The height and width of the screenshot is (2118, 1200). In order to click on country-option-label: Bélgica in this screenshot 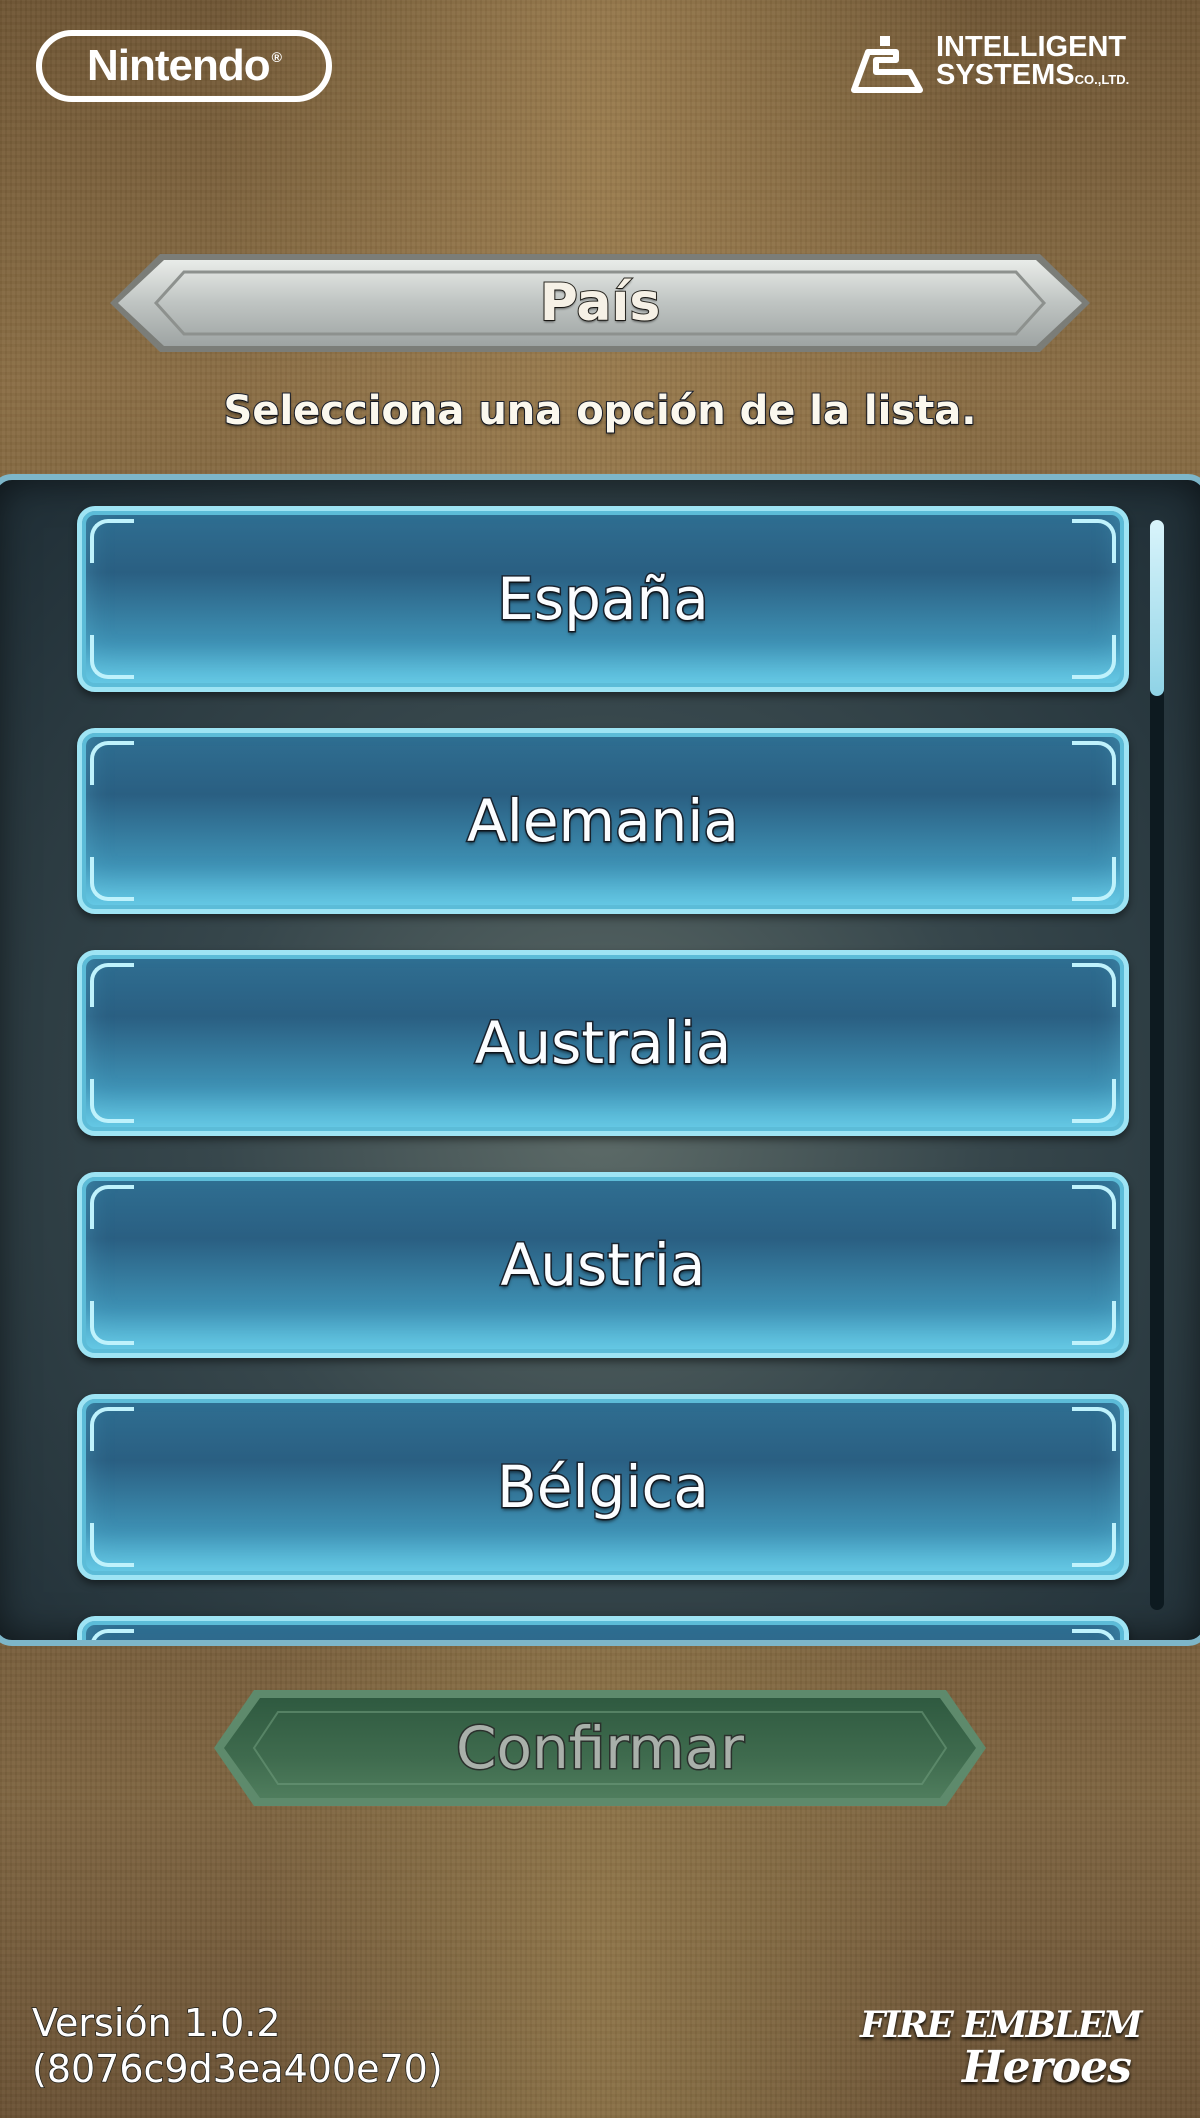, I will do `click(603, 1487)`.